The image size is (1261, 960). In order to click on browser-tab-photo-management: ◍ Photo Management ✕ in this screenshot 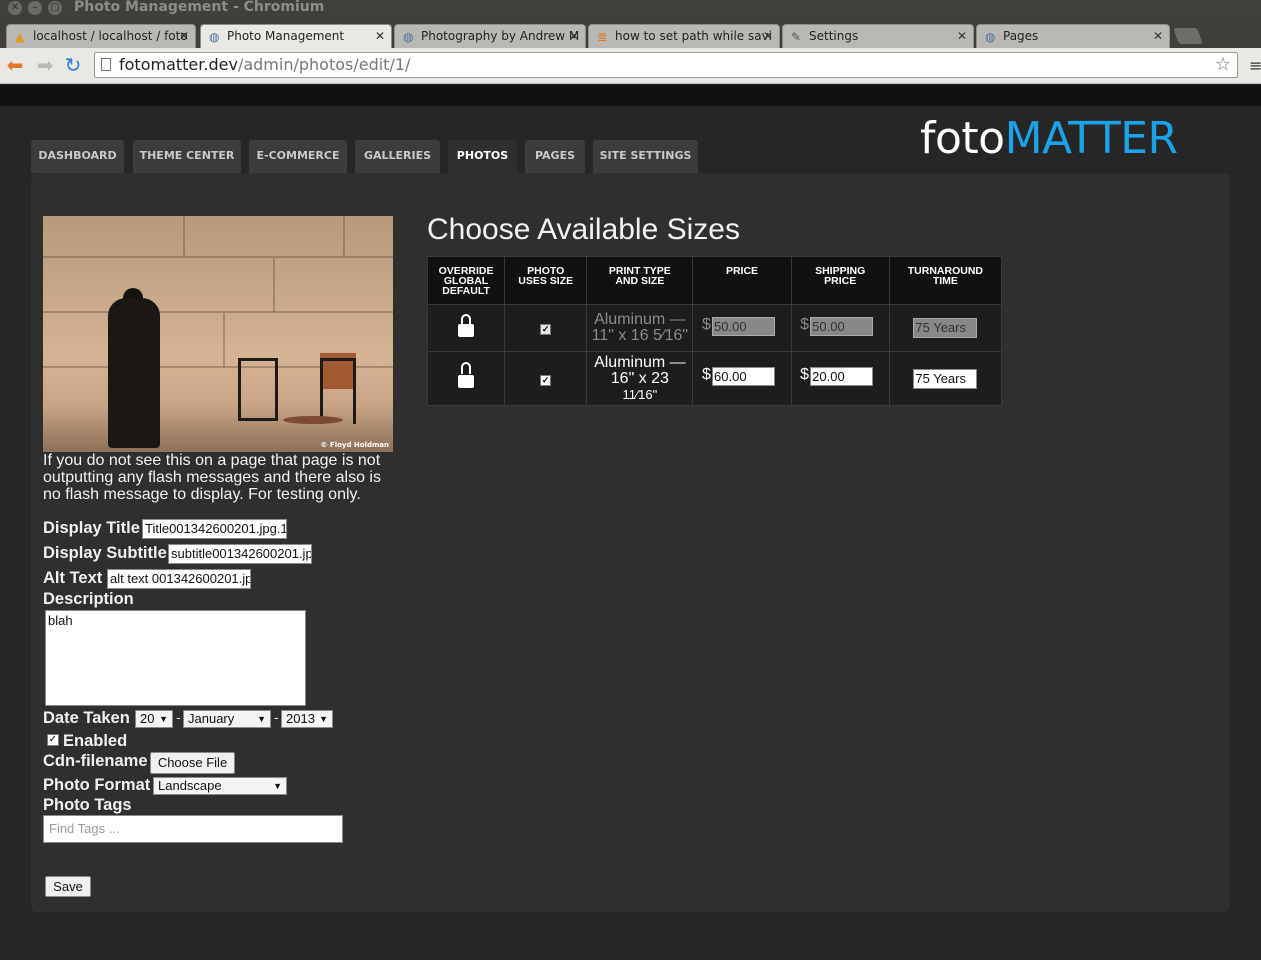, I will do `click(296, 36)`.